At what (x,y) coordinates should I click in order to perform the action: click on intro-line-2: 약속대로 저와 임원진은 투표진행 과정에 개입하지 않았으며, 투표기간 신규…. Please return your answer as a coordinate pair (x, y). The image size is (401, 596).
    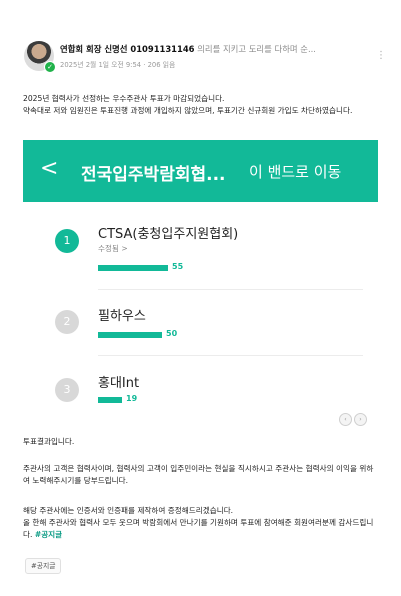
    Looking at the image, I should click on (188, 110).